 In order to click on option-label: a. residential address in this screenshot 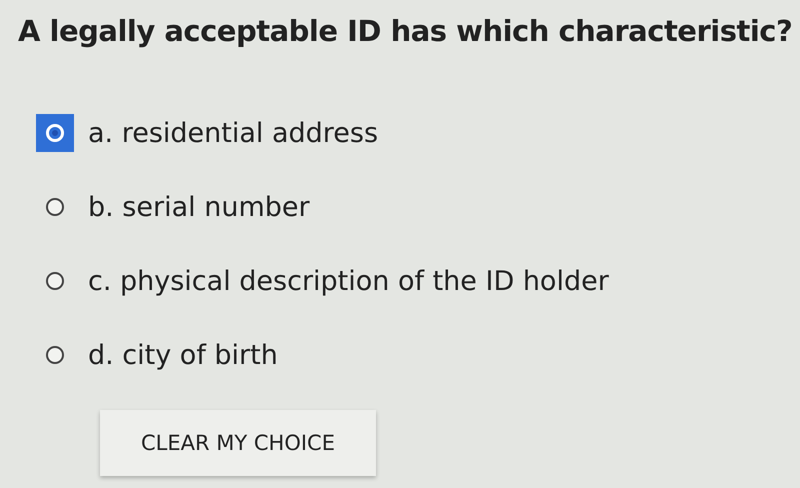, I will do `click(233, 133)`.